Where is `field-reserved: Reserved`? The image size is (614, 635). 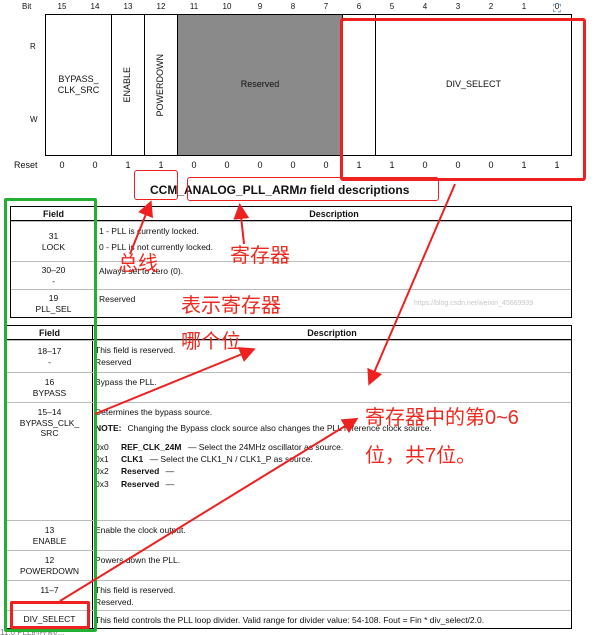
field-reserved: Reserved is located at coordinates (260, 85).